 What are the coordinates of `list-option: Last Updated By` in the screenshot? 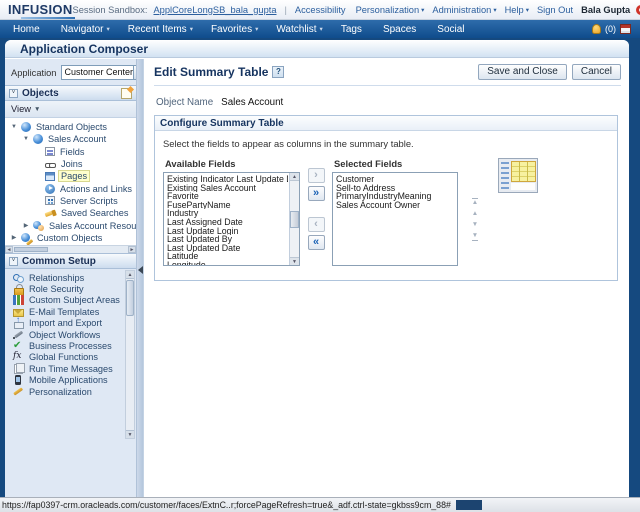 It's located at (226, 239).